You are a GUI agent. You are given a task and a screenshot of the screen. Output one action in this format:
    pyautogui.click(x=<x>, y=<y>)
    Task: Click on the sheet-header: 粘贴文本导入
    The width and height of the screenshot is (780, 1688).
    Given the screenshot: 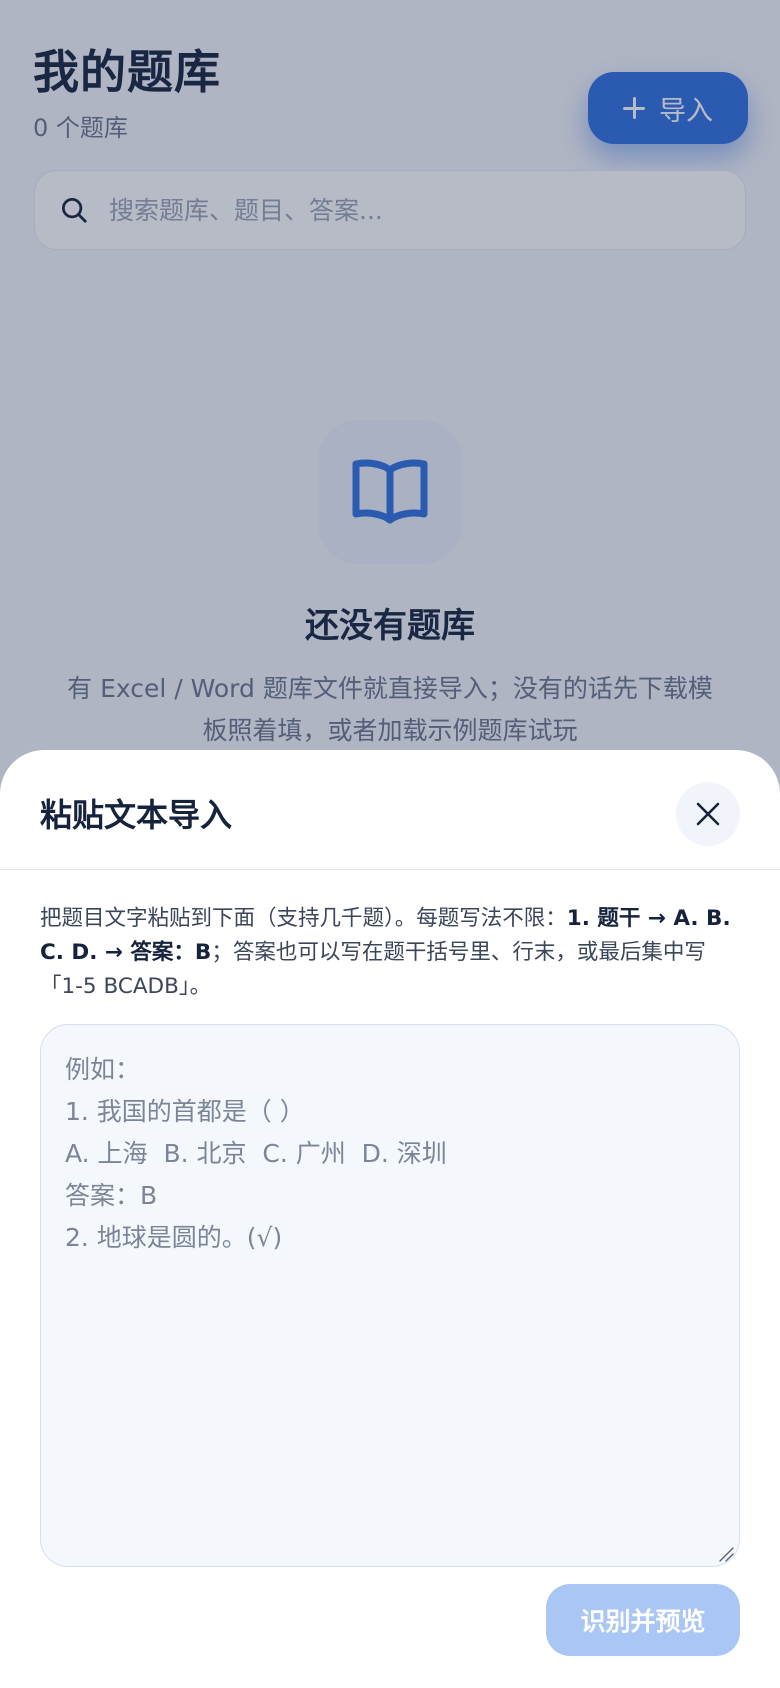 What is the action you would take?
    pyautogui.click(x=390, y=810)
    